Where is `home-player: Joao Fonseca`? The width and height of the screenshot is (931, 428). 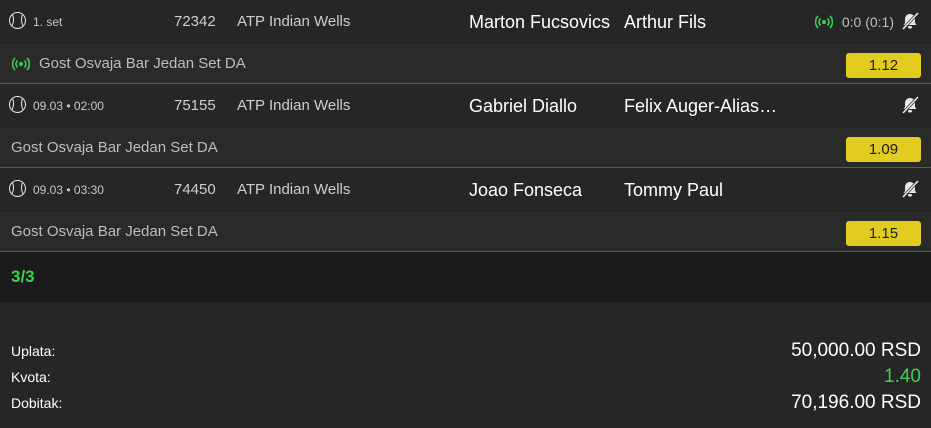 home-player: Joao Fonseca is located at coordinates (526, 190).